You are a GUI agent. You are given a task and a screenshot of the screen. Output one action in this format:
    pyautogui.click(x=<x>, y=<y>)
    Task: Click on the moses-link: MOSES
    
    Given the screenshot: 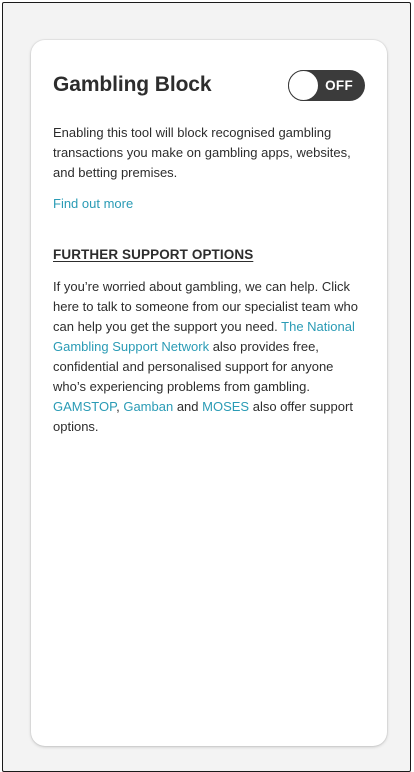 What is the action you would take?
    pyautogui.click(x=225, y=406)
    